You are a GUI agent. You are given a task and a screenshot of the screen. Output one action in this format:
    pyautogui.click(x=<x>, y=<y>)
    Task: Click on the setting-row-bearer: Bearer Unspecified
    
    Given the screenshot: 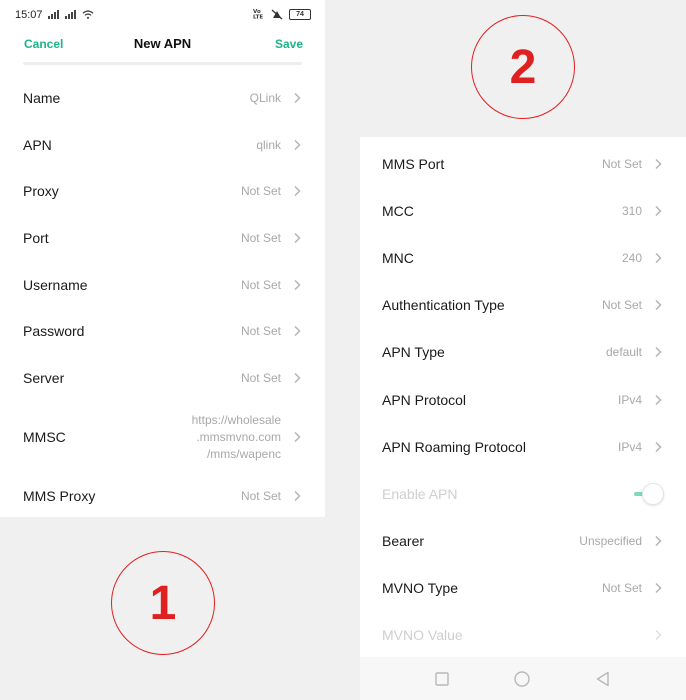 What is the action you would take?
    pyautogui.click(x=523, y=541)
    